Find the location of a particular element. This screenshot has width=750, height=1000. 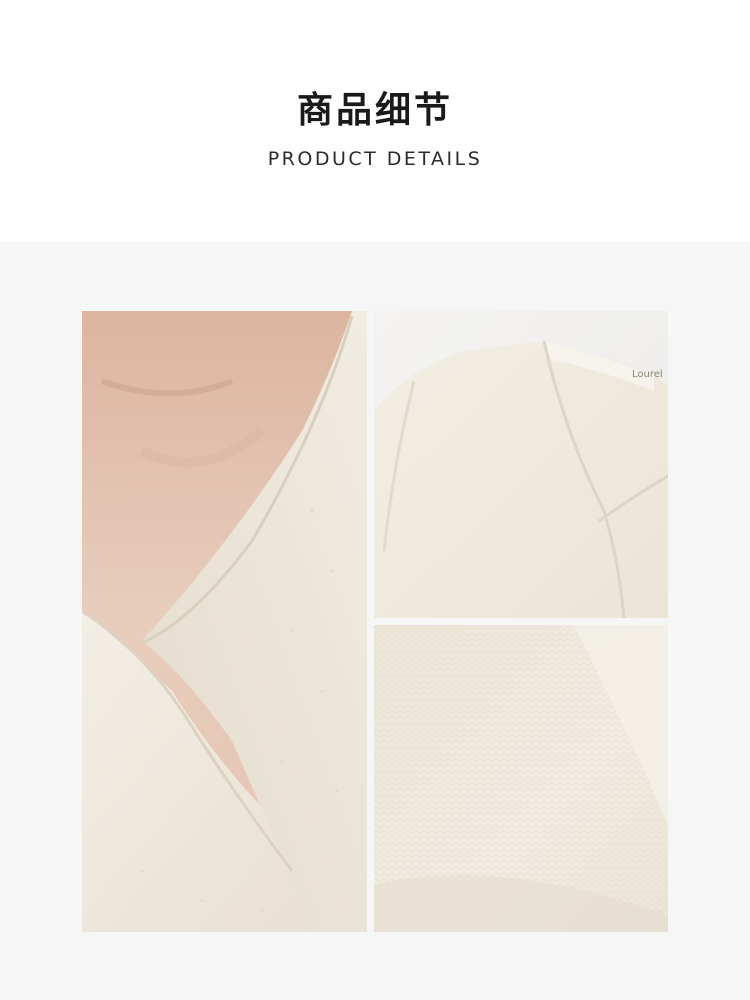

detail-photo-knit-texture is located at coordinates (521, 778).